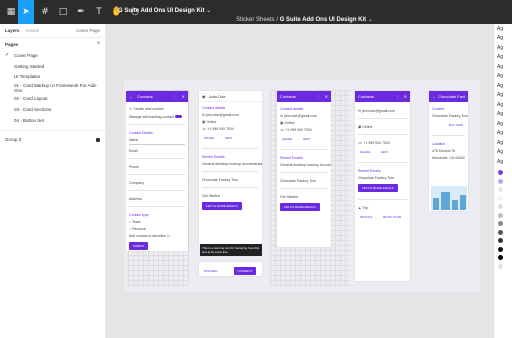 This screenshot has width=512, height=338. I want to click on figma-menu-icon: ▦, so click(11, 12).